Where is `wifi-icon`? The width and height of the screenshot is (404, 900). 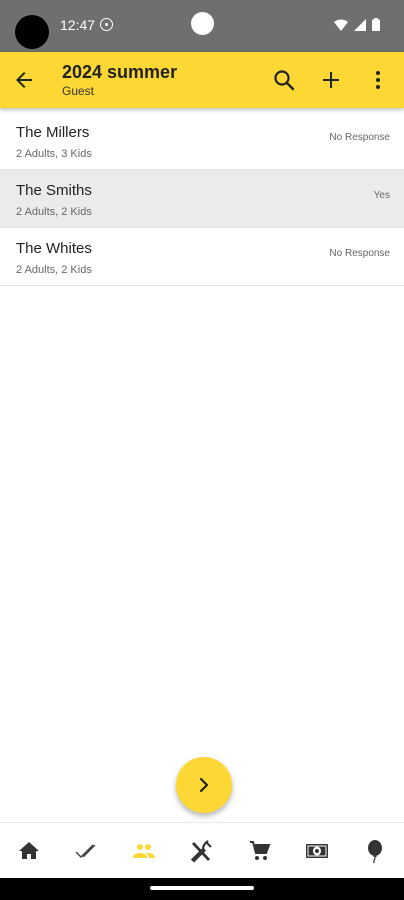 wifi-icon is located at coordinates (341, 25).